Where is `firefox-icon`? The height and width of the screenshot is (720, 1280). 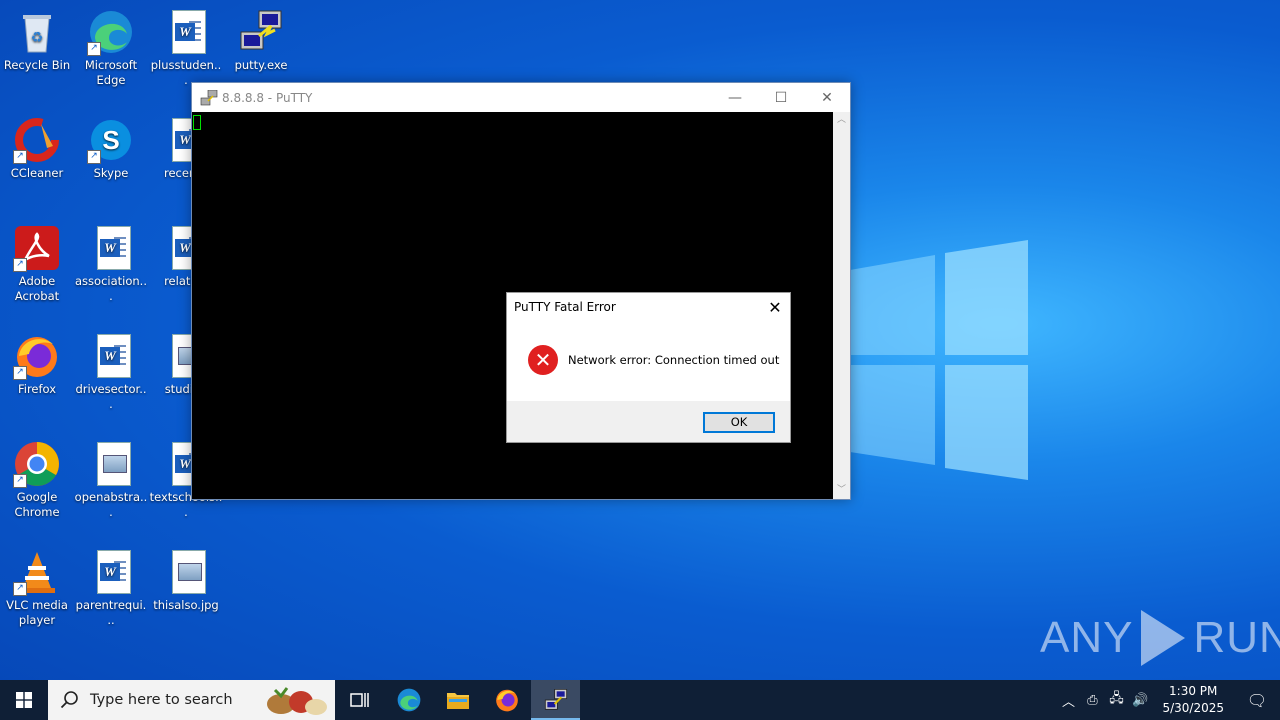
firefox-icon is located at coordinates (506, 700).